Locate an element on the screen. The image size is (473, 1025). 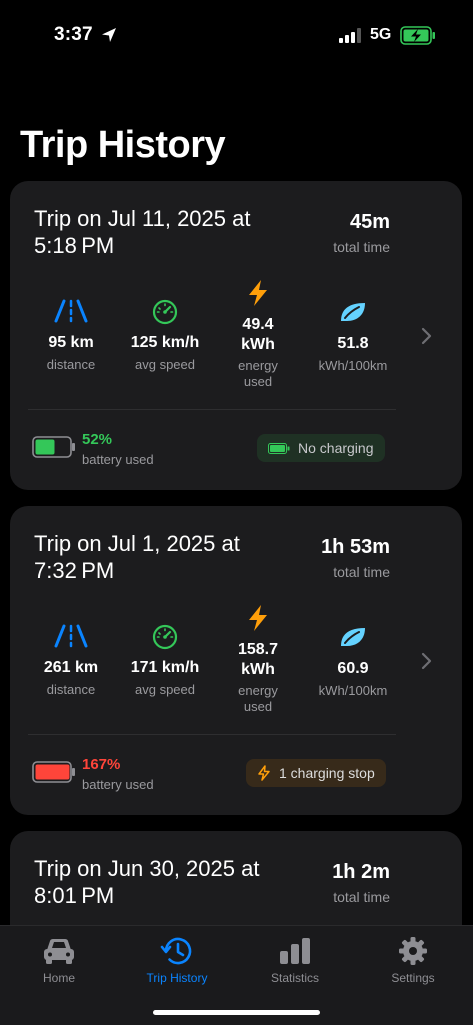
energy-value: 158.7 kWh is located at coordinates (258, 659).